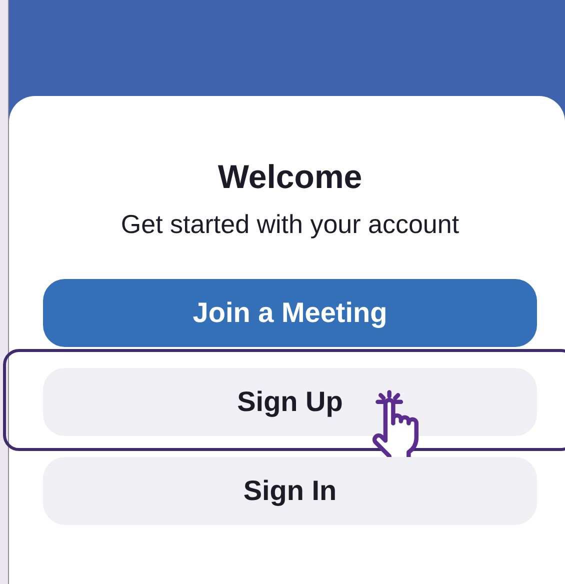 The image size is (565, 584). What do you see at coordinates (290, 313) in the screenshot?
I see `join-meeting-button: Join a Meeting` at bounding box center [290, 313].